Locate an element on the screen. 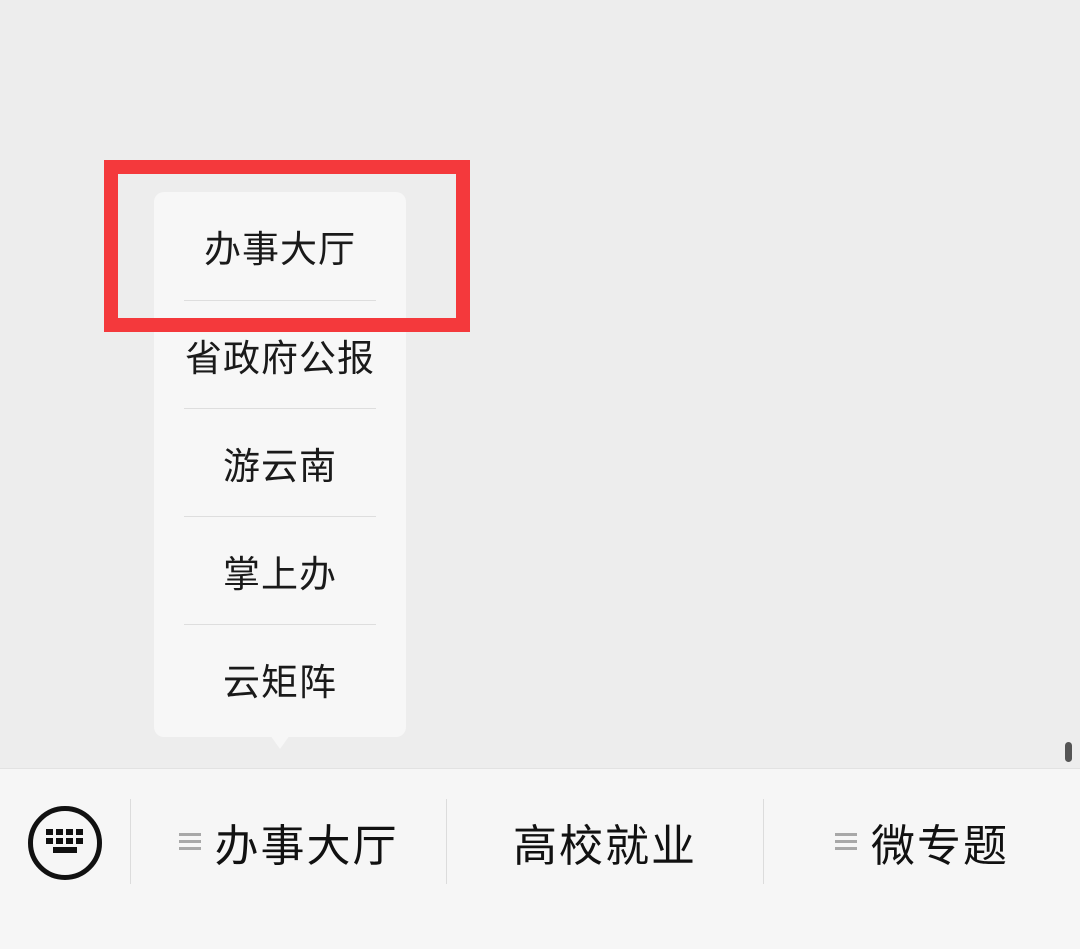 Image resolution: width=1080 pixels, height=949 pixels. submenu-item-yunjuzhen: 云矩阵 is located at coordinates (280, 679).